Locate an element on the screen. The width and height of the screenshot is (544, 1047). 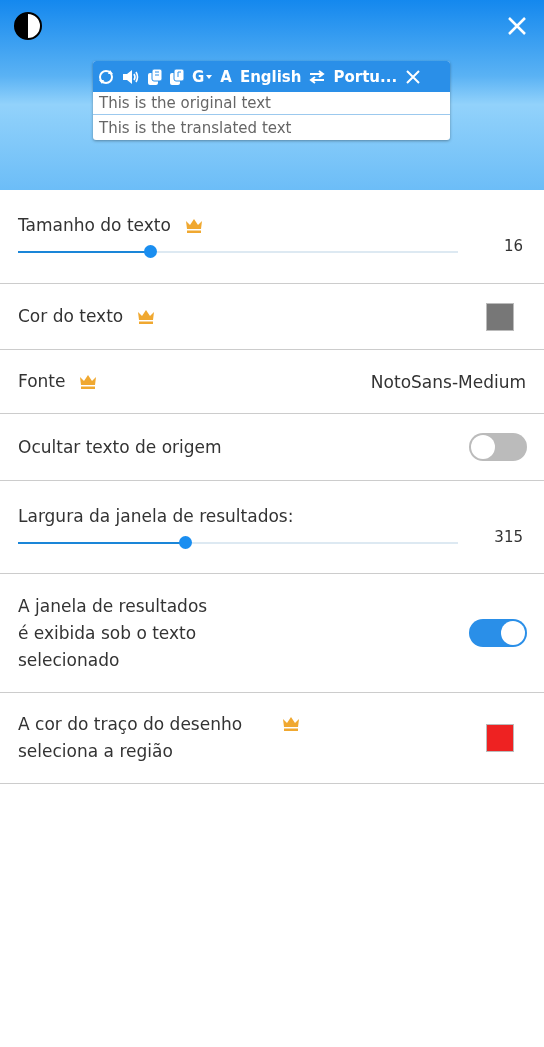
setting-label: A cor do traço do desenho seleciona a região is located at coordinates (130, 738).